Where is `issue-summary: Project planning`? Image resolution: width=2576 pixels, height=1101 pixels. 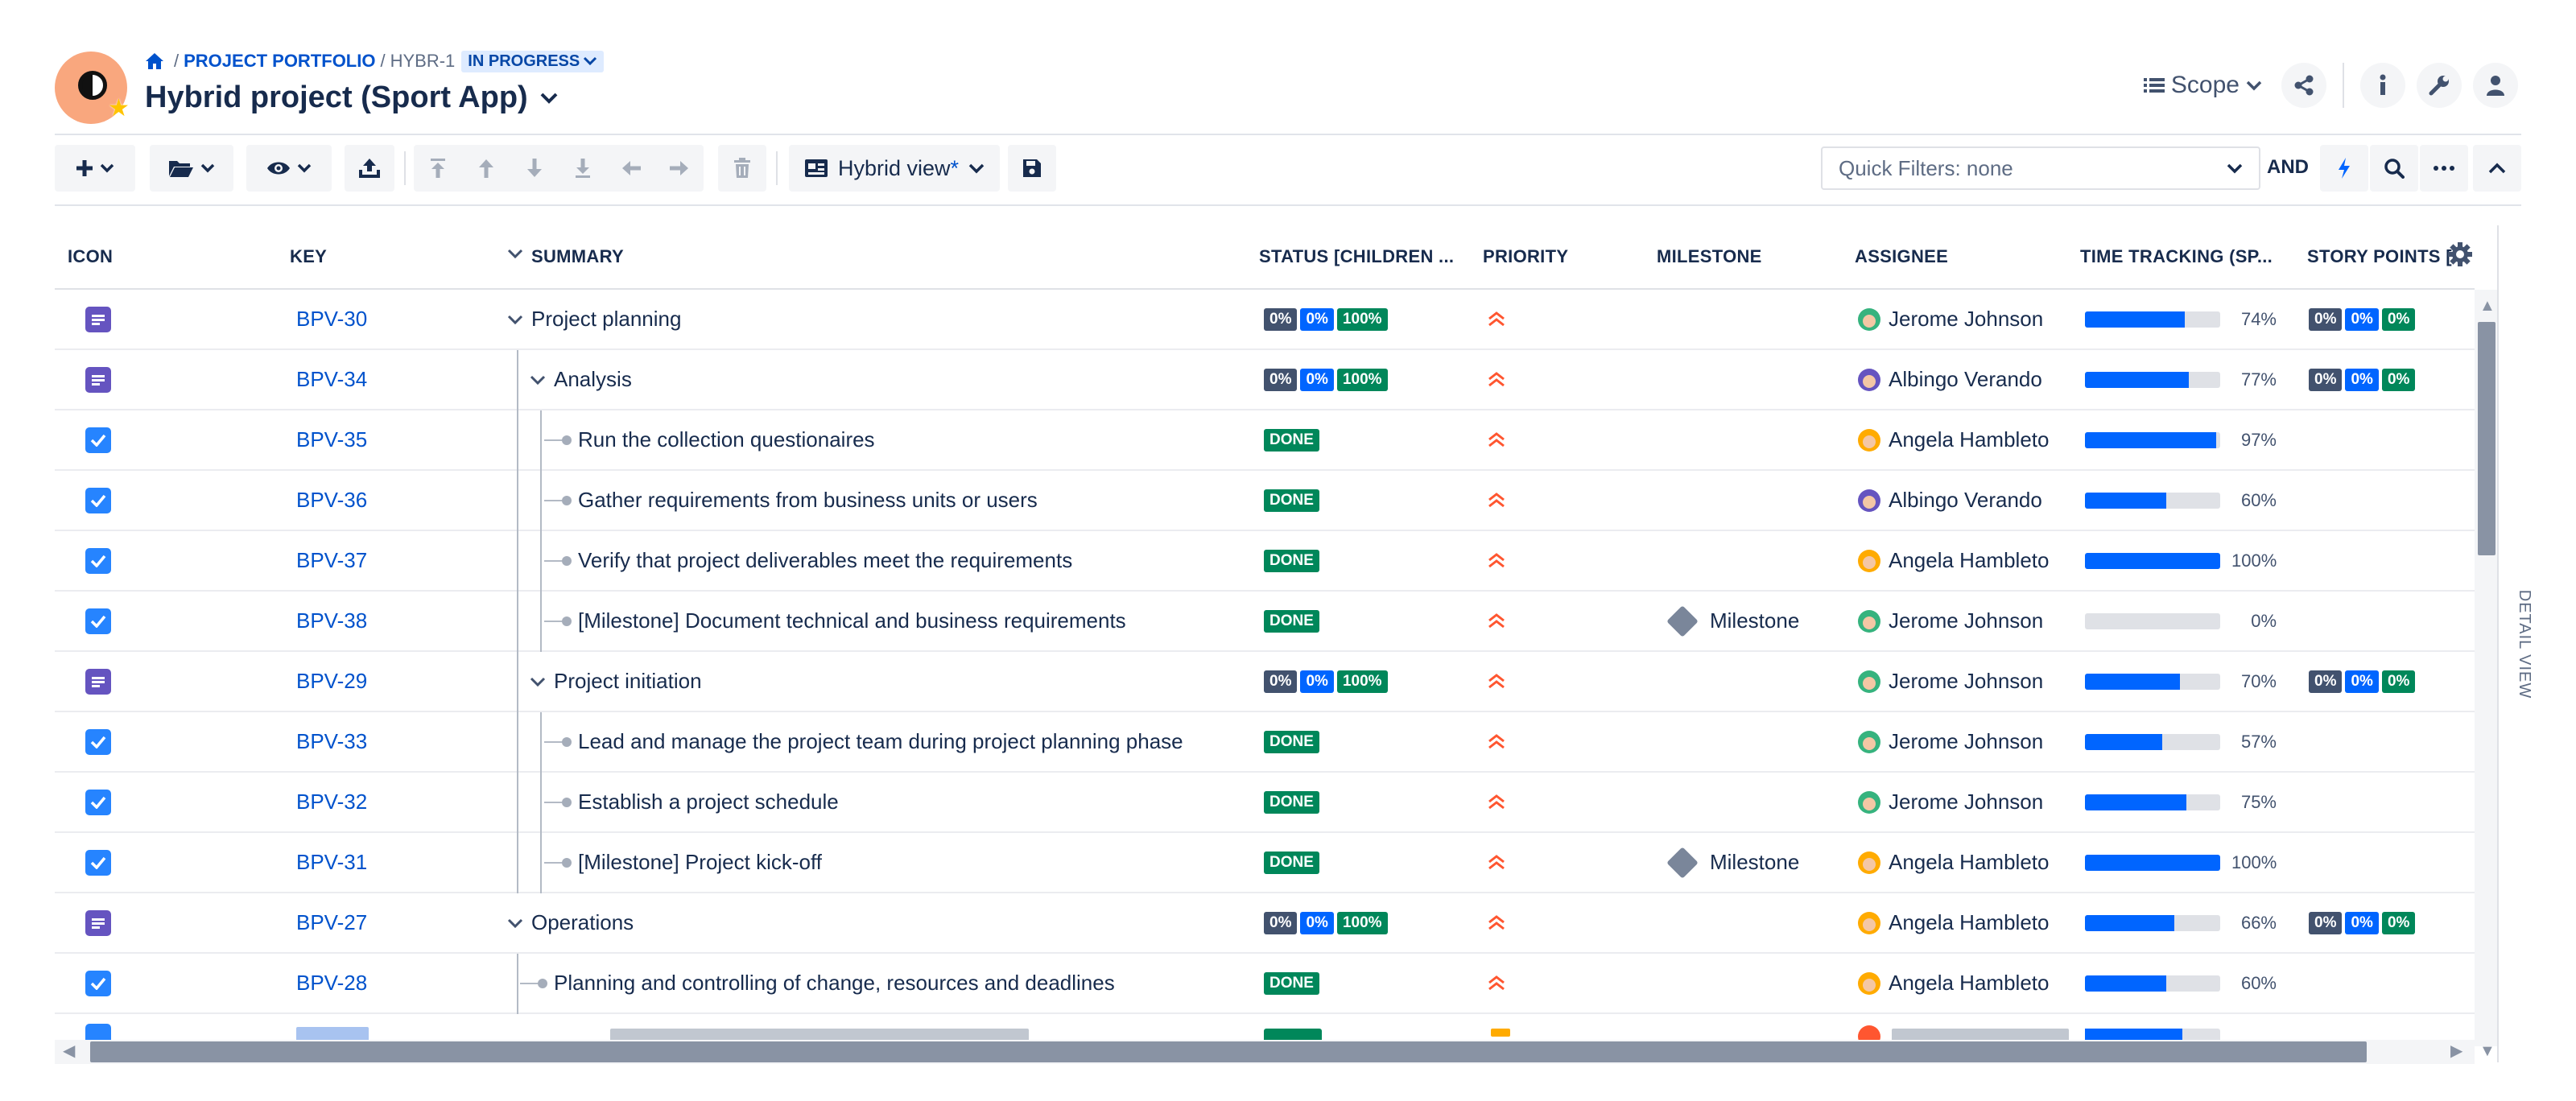
issue-summary: Project planning is located at coordinates (606, 319).